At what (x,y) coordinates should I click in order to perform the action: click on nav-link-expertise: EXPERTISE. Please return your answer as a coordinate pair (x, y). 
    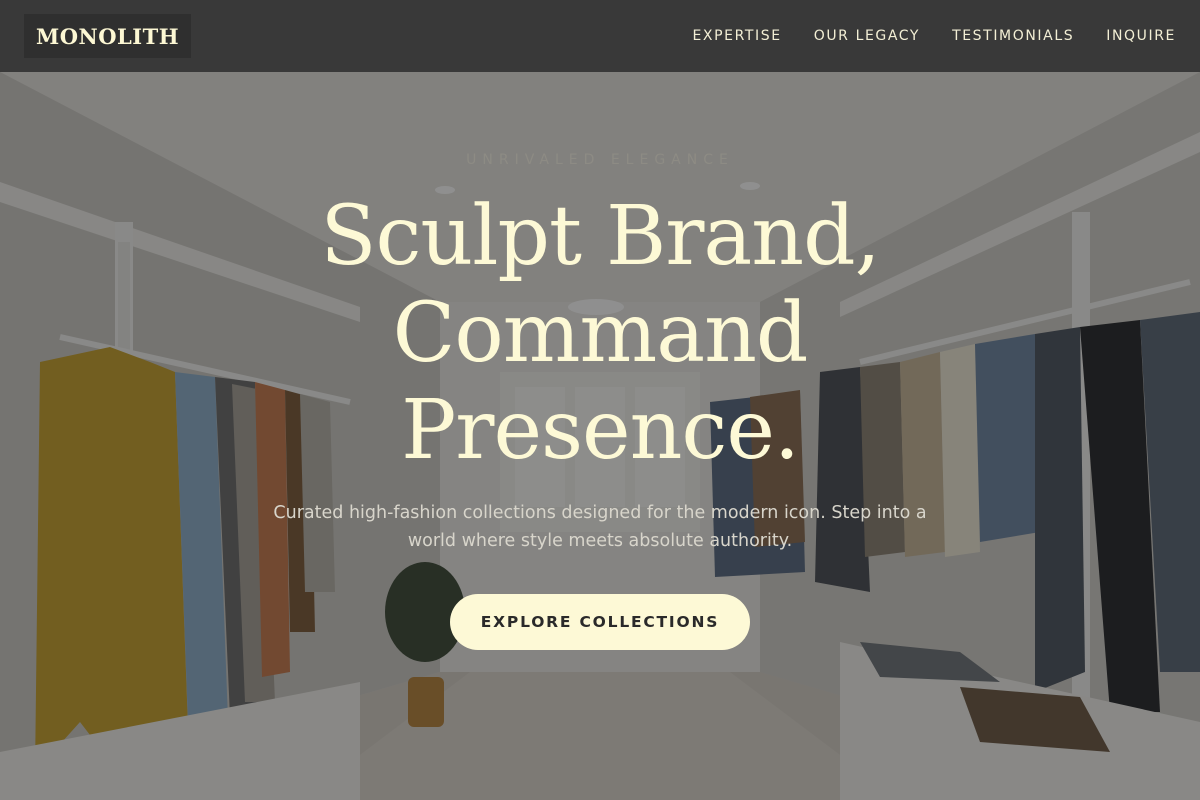
    Looking at the image, I should click on (736, 36).